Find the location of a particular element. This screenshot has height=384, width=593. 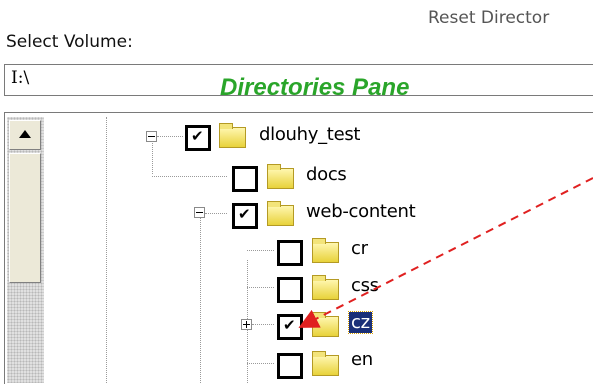

checkbox-dlouhy-test: ✔ is located at coordinates (198, 138).